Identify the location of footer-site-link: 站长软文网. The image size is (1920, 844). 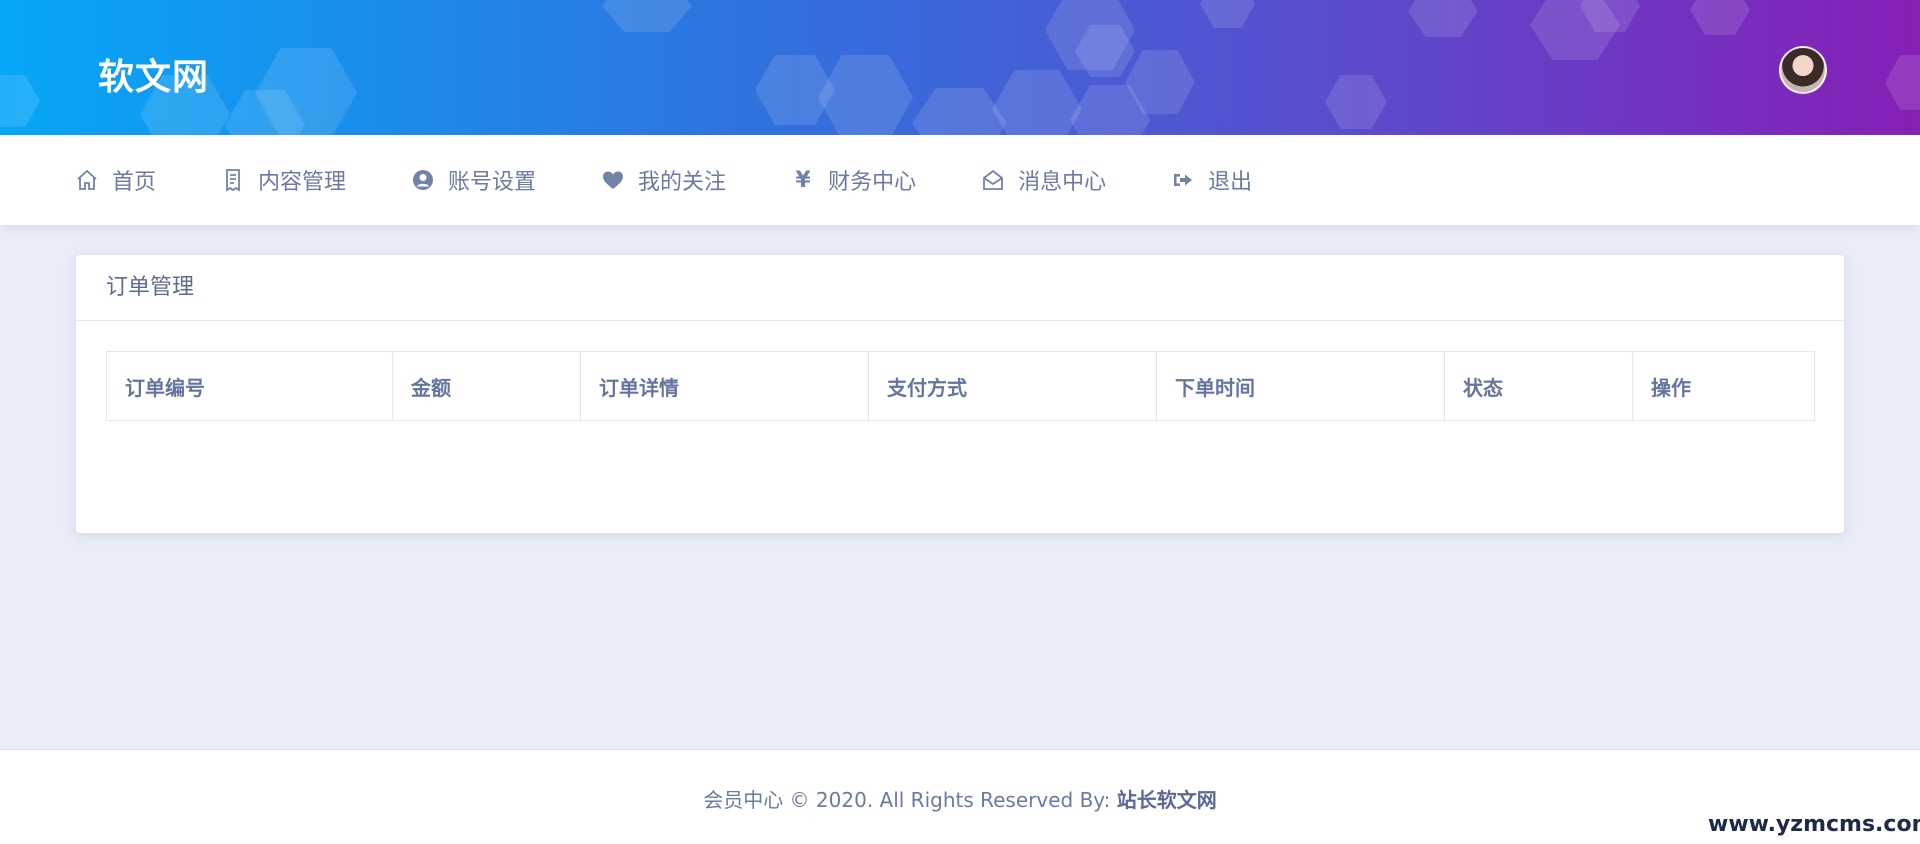
(1167, 800).